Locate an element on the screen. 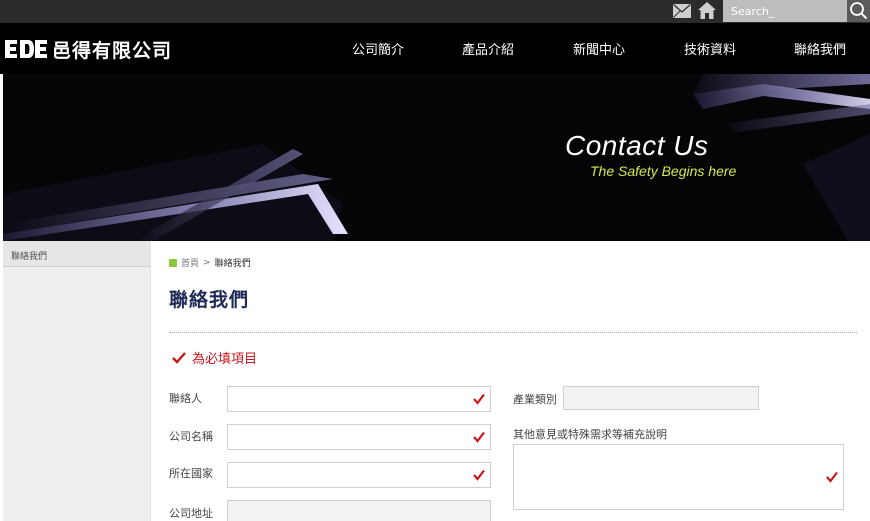 This screenshot has height=521, width=870. company-name-label: 公司名稱 is located at coordinates (191, 436).